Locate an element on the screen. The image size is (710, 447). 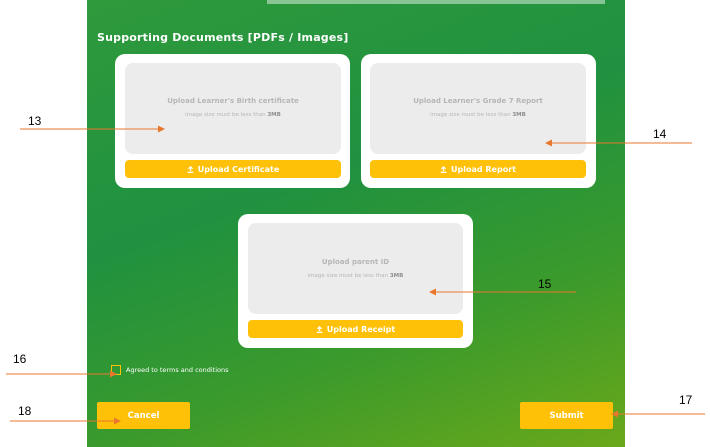
annotation-15: 15 is located at coordinates (545, 284).